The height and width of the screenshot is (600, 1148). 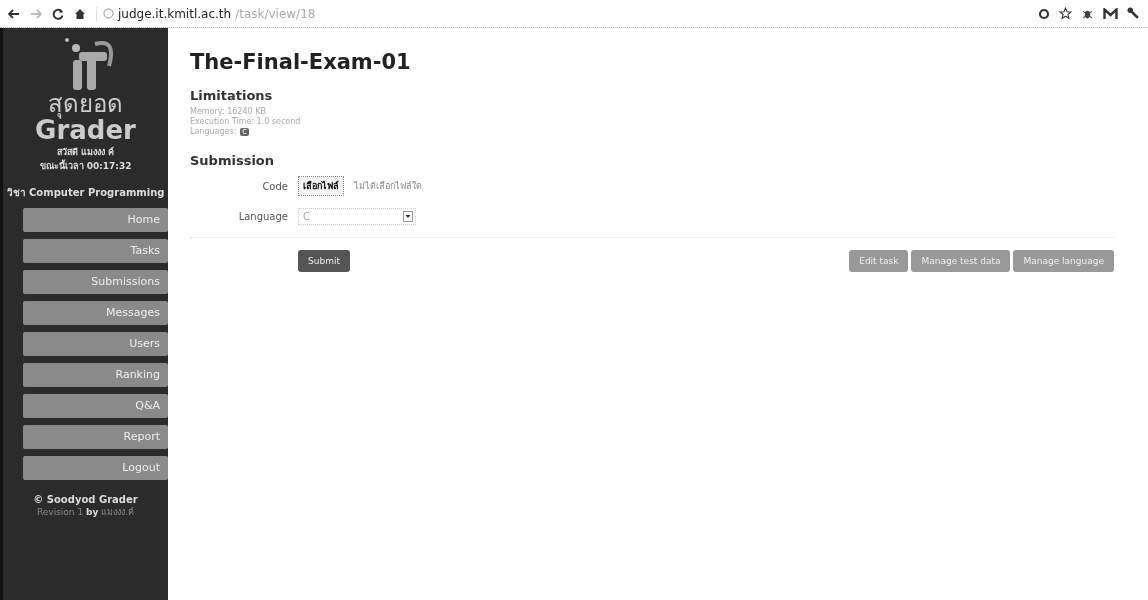 What do you see at coordinates (85, 499) in the screenshot?
I see `footer-text: © Soodyod Grader` at bounding box center [85, 499].